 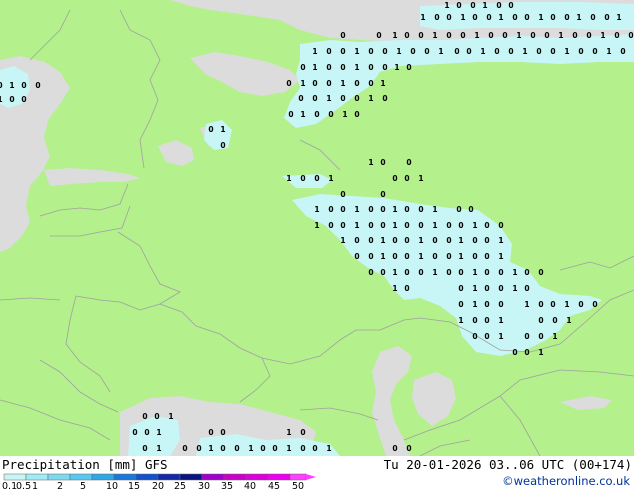 What do you see at coordinates (298, 485) in the screenshot?
I see `scale-tick-label: 50` at bounding box center [298, 485].